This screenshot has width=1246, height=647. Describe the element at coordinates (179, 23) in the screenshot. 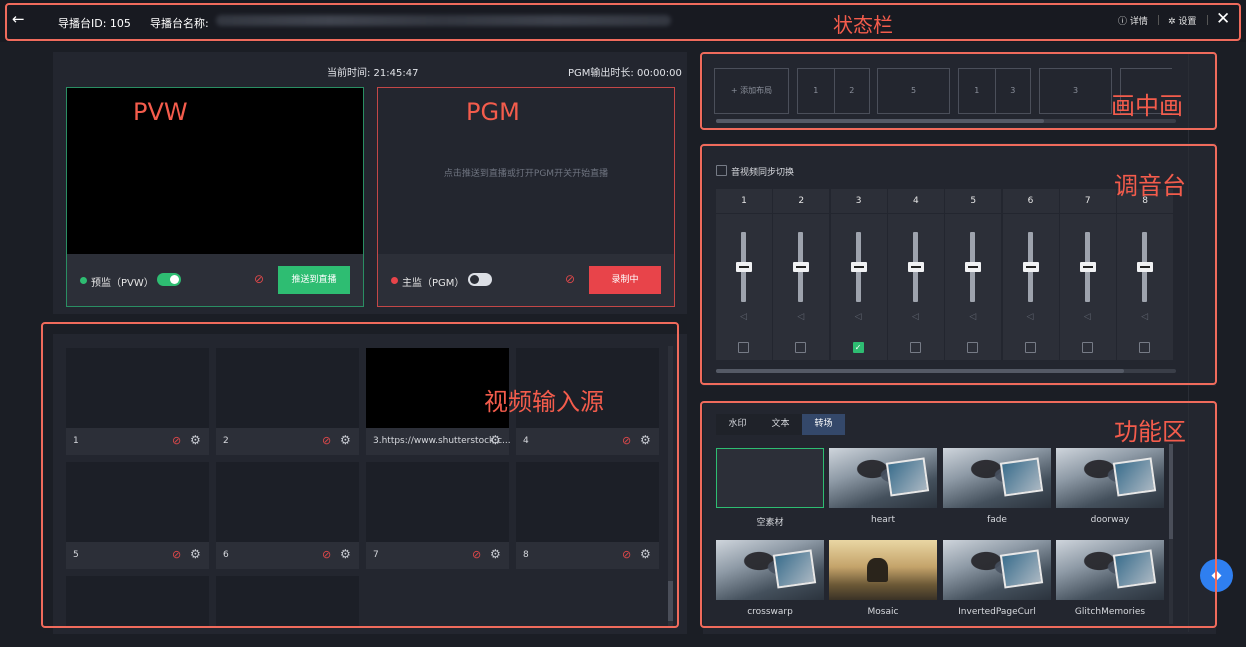

I see `console-name-label: 导播台名称:` at that location.